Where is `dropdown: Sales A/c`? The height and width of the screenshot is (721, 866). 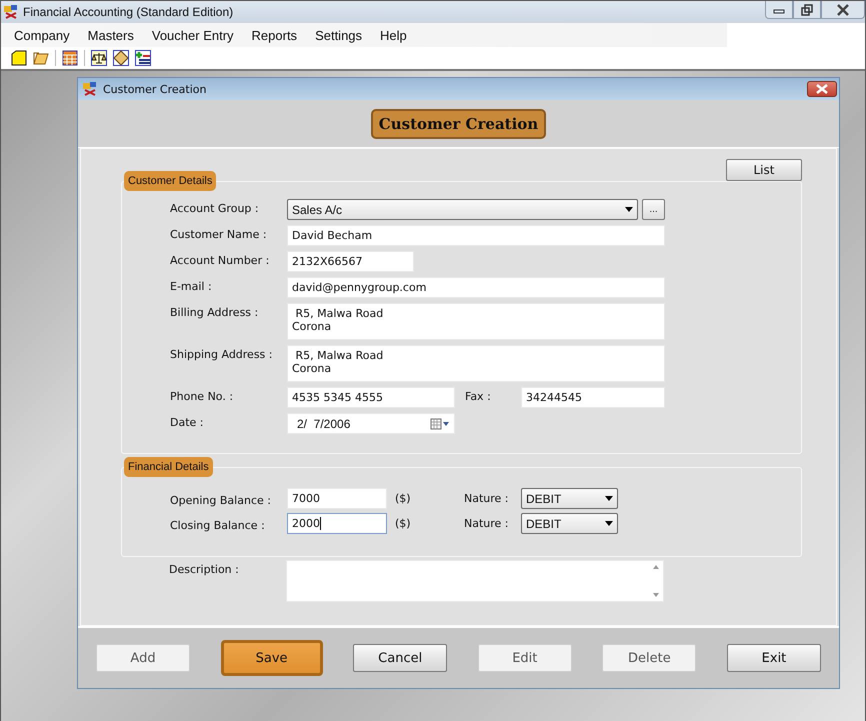
dropdown: Sales A/c is located at coordinates (462, 209).